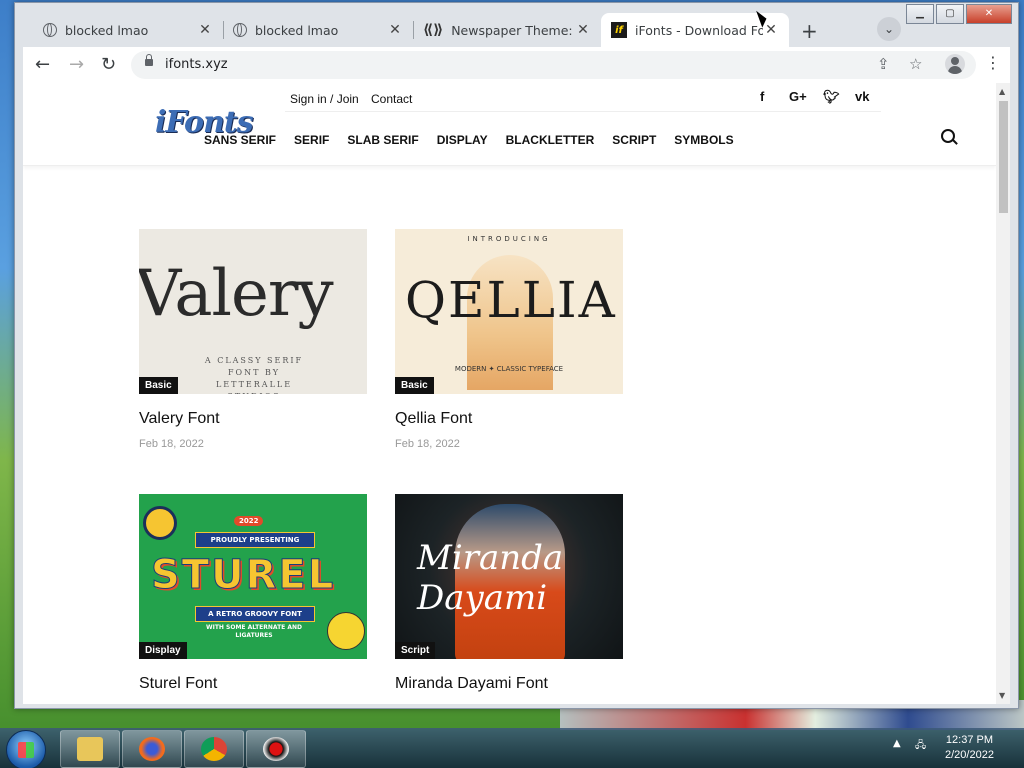 The height and width of the screenshot is (768, 1024). What do you see at coordinates (969, 748) in the screenshot?
I see `taskbar-clock: 12:37 PM 2/20/2022` at bounding box center [969, 748].